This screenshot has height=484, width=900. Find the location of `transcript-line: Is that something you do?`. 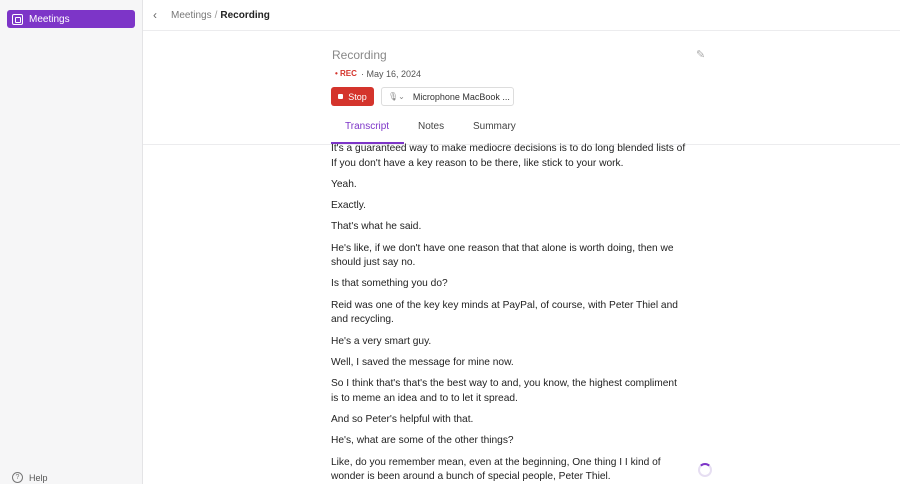

transcript-line: Is that something you do? is located at coordinates (389, 284).